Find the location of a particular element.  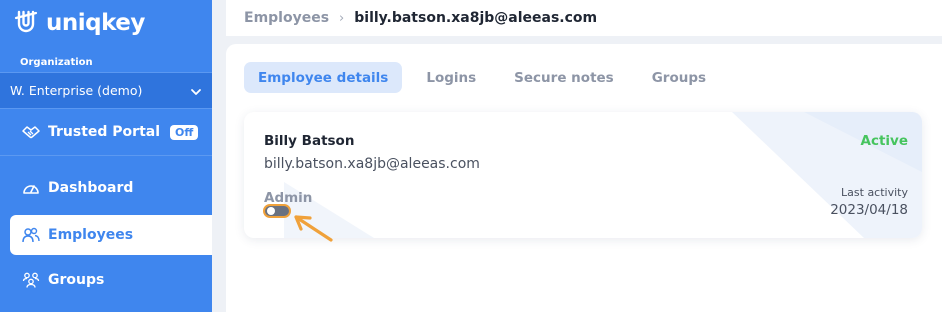

organization-label: Organization is located at coordinates (56, 62).